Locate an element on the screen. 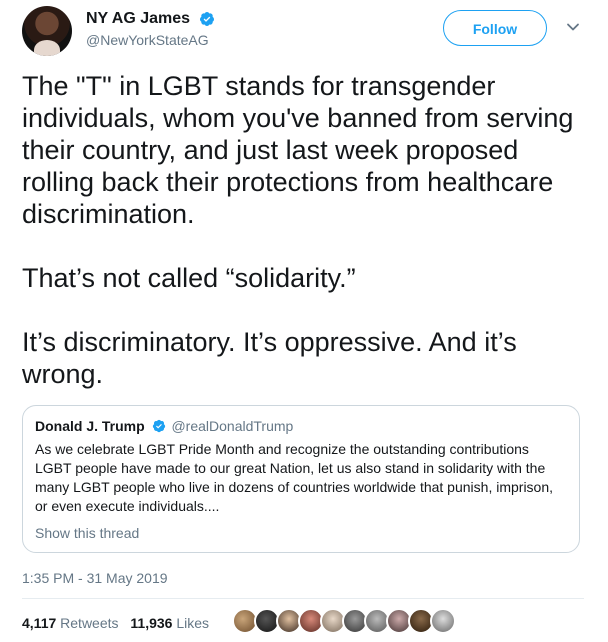  likes-stat: 11,936 Likes is located at coordinates (169, 623).